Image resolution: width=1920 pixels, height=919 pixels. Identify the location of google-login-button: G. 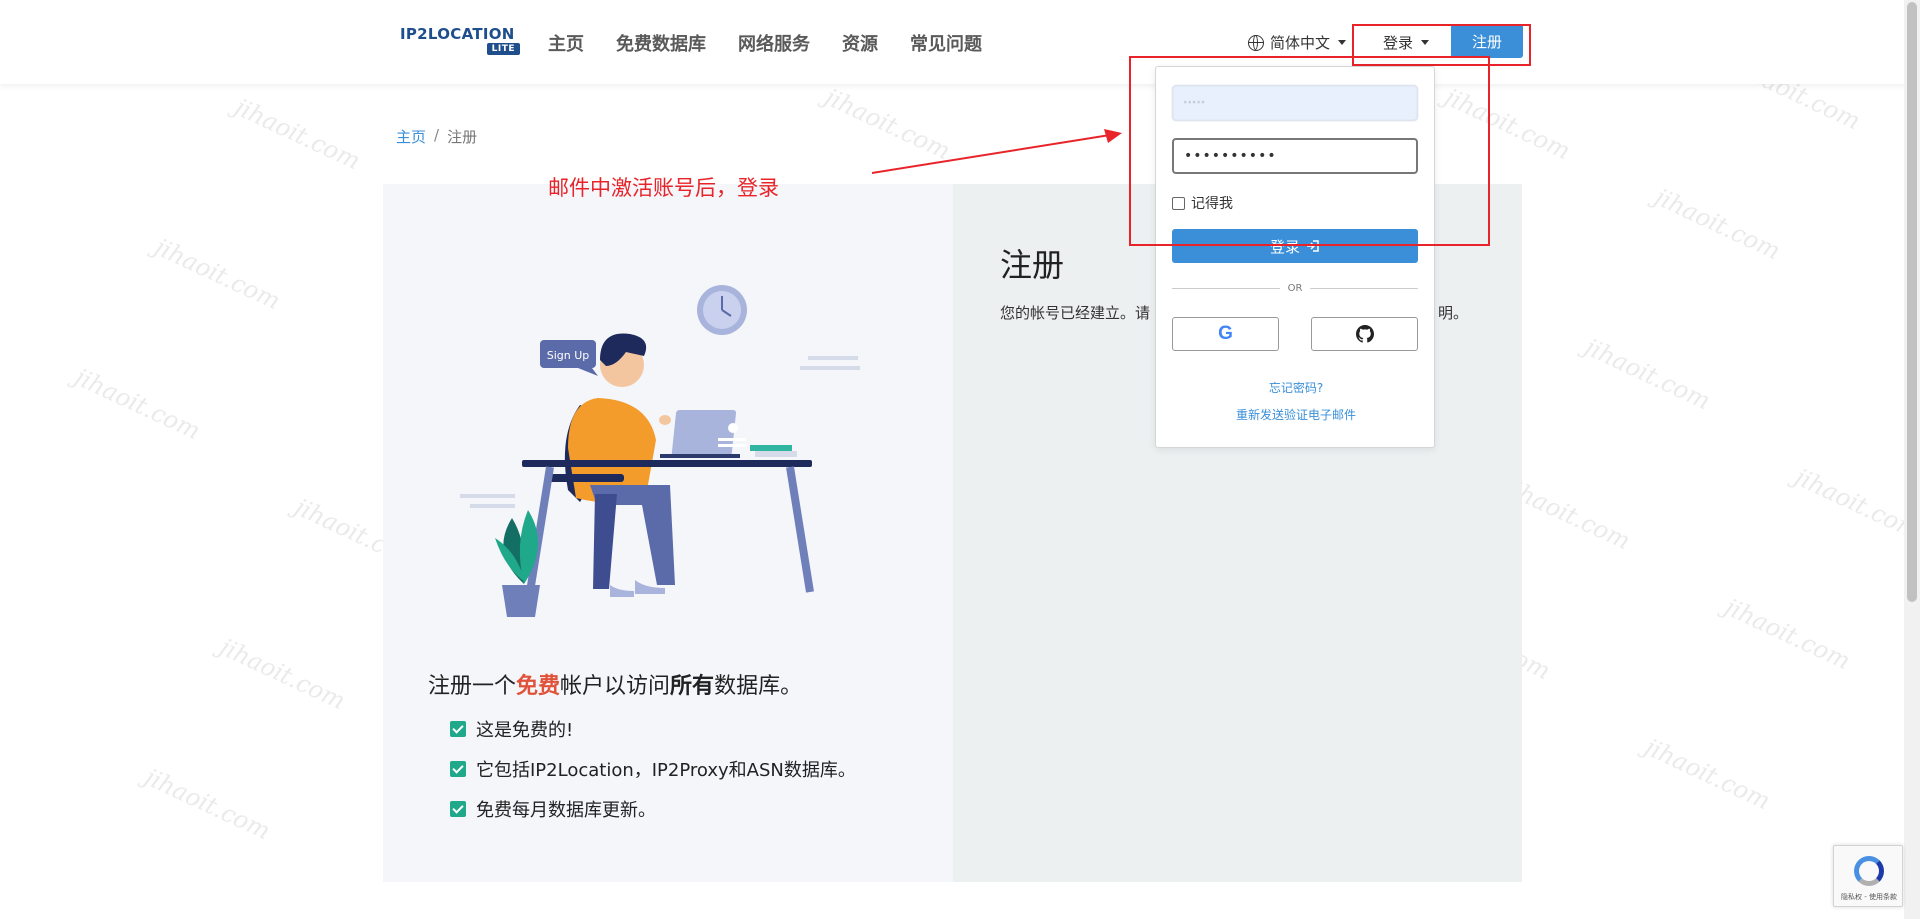
(1225, 334).